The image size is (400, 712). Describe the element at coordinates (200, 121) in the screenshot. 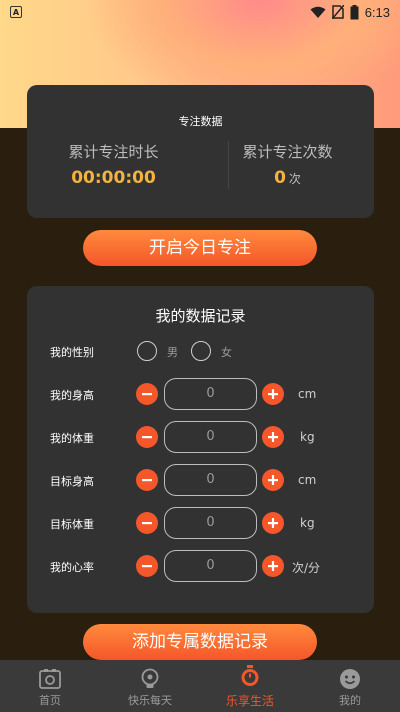

I see `focus-card-title: 专注数据` at that location.